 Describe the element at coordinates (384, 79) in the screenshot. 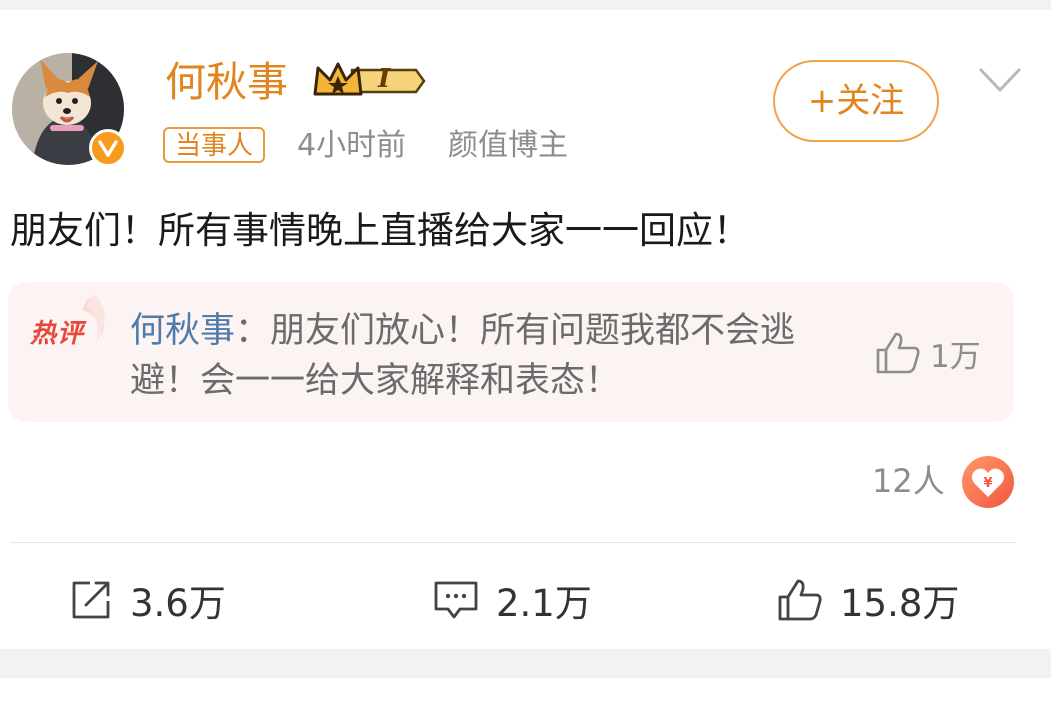

I see `vip-level-label: I` at that location.